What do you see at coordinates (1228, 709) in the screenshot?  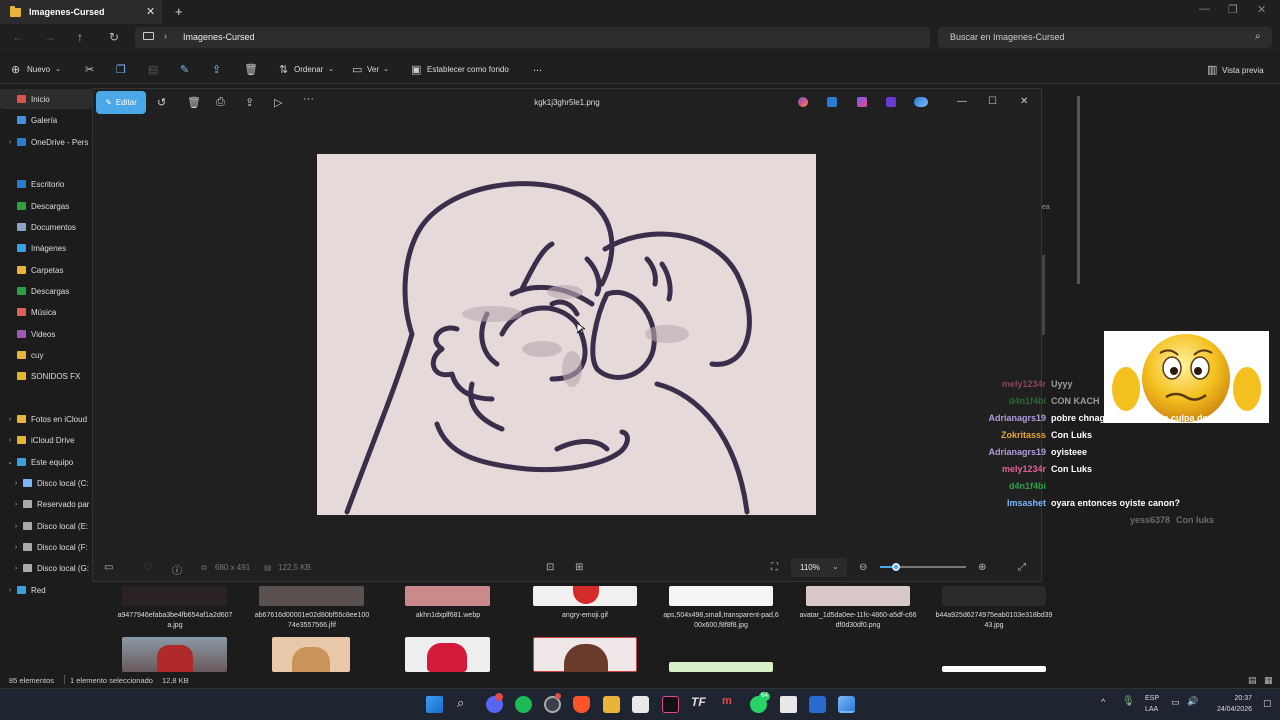 I see `clock-date: 24/04/2026` at bounding box center [1228, 709].